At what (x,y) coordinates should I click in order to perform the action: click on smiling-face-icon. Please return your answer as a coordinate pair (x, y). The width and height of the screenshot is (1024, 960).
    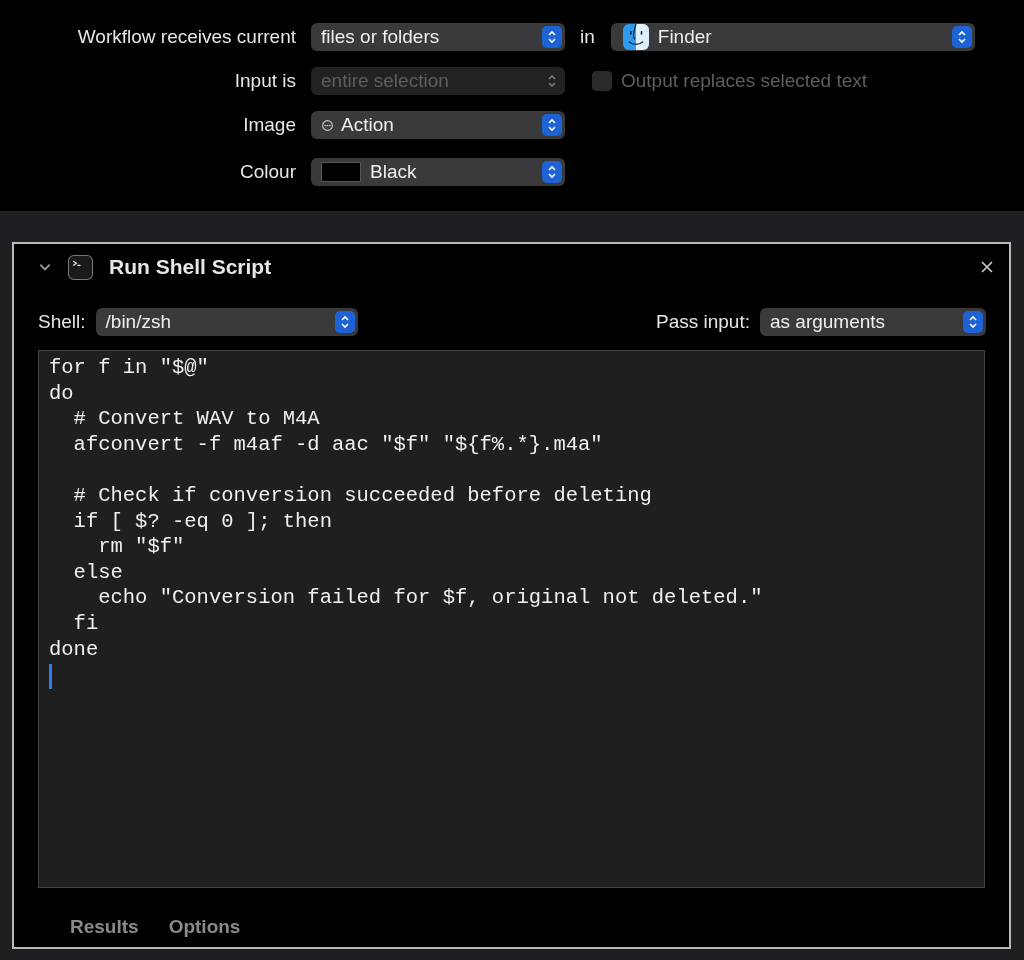
    Looking at the image, I should click on (635, 37).